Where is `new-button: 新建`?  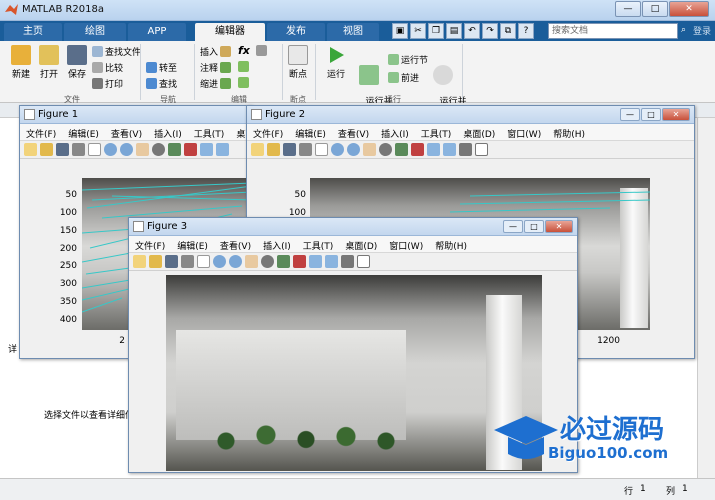
new-button: 新建 is located at coordinates (21, 62).